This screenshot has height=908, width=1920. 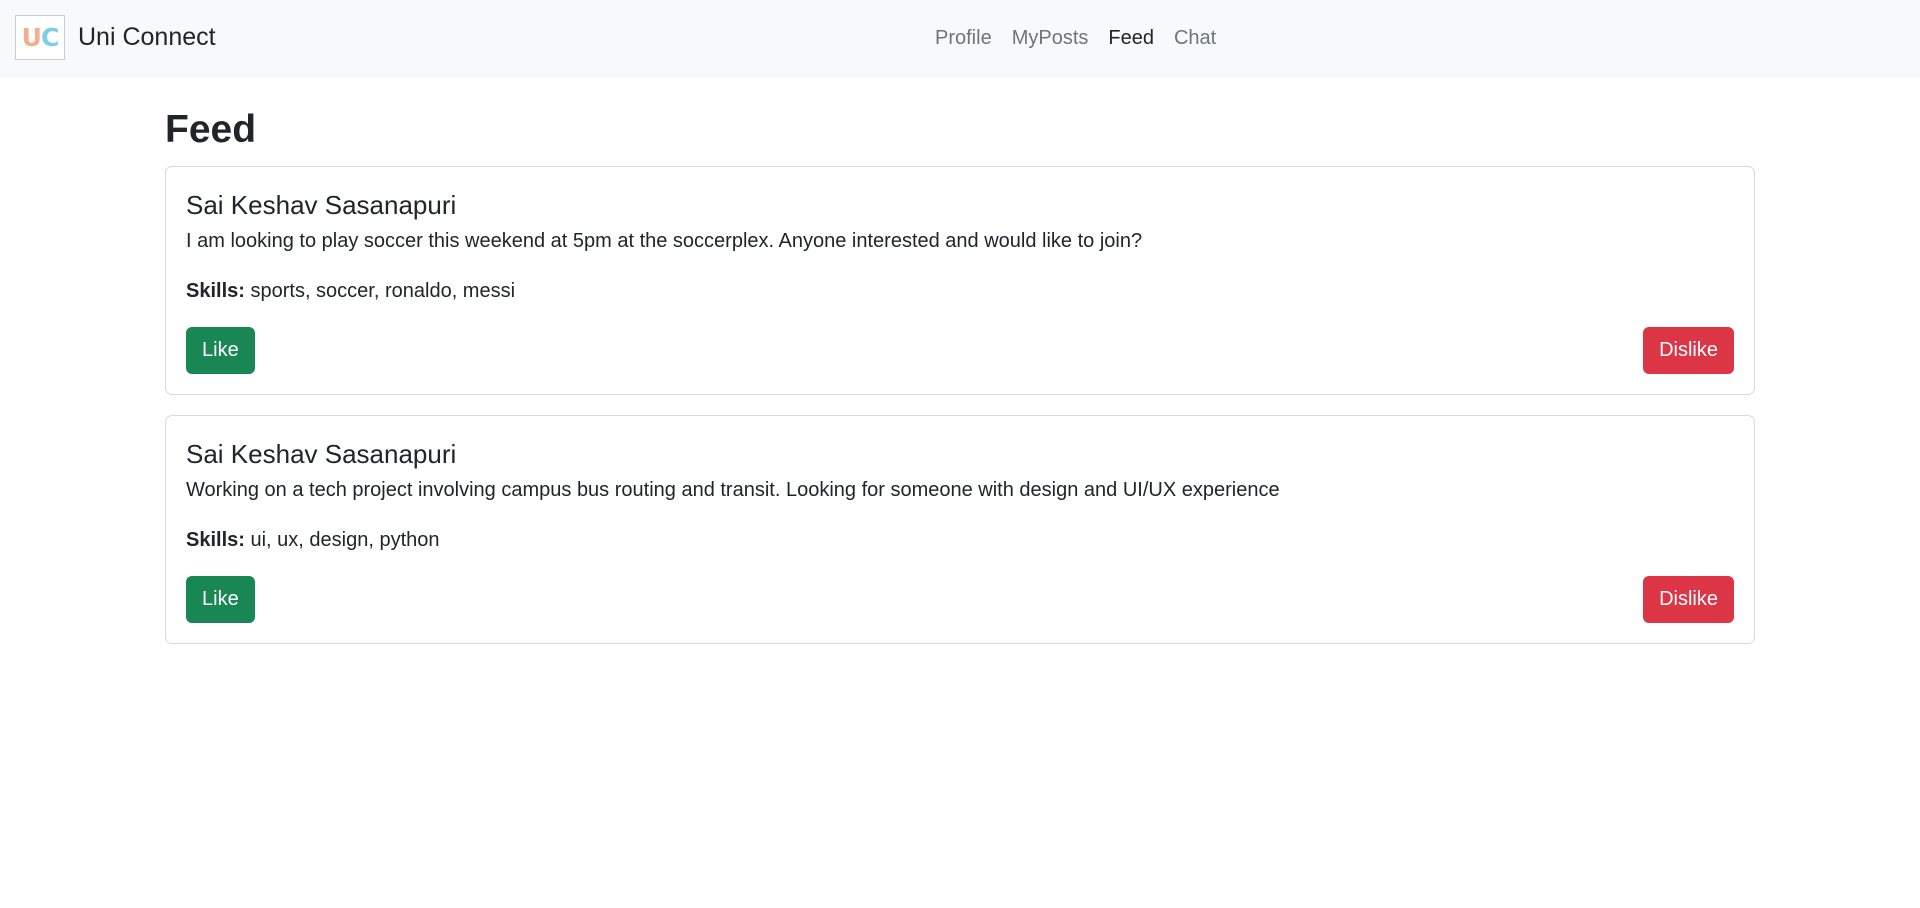 I want to click on nav-links: Profile MyPosts Feed Chat, so click(x=1075, y=38).